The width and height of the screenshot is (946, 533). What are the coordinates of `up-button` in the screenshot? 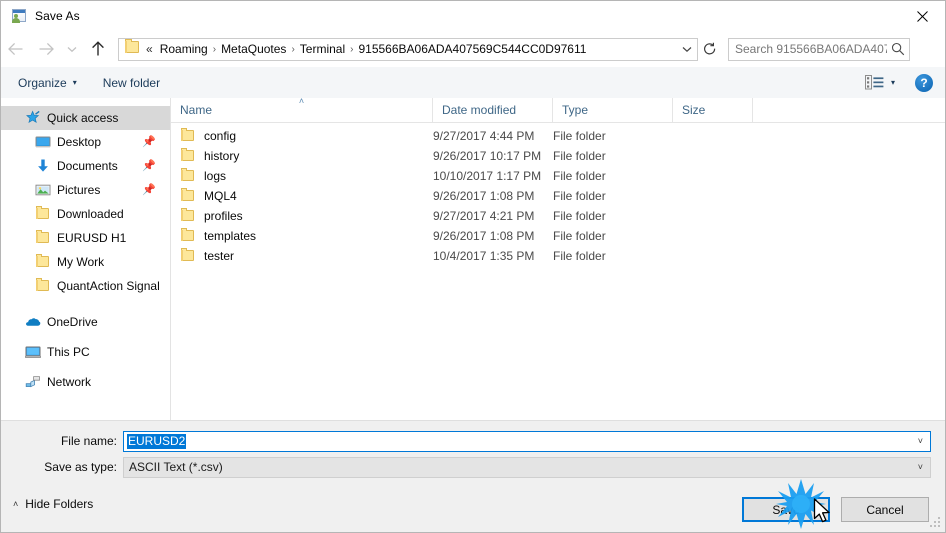 It's located at (98, 49).